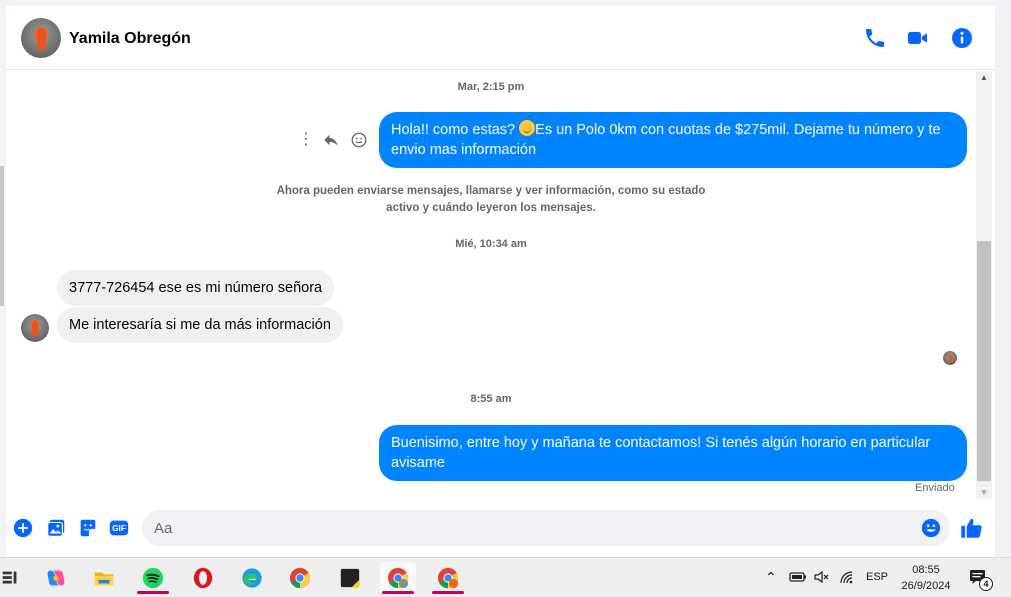  What do you see at coordinates (935, 488) in the screenshot?
I see `sent-status: Enviado` at bounding box center [935, 488].